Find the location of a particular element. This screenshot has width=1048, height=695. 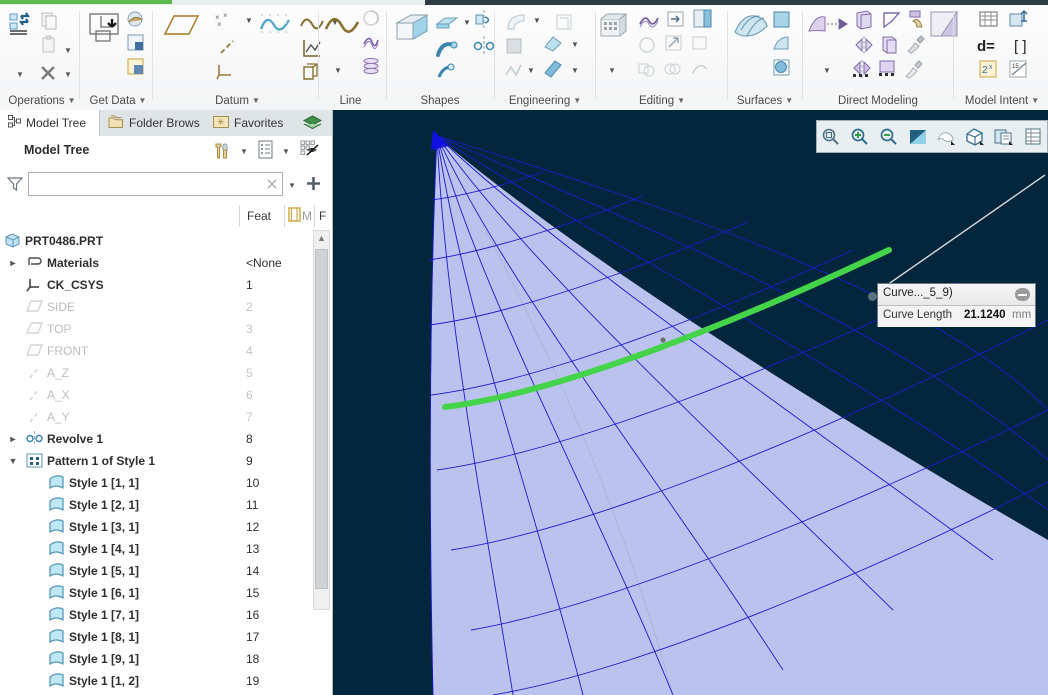

tree-row: Style 1 [9, 1] 18 is located at coordinates (166, 659).